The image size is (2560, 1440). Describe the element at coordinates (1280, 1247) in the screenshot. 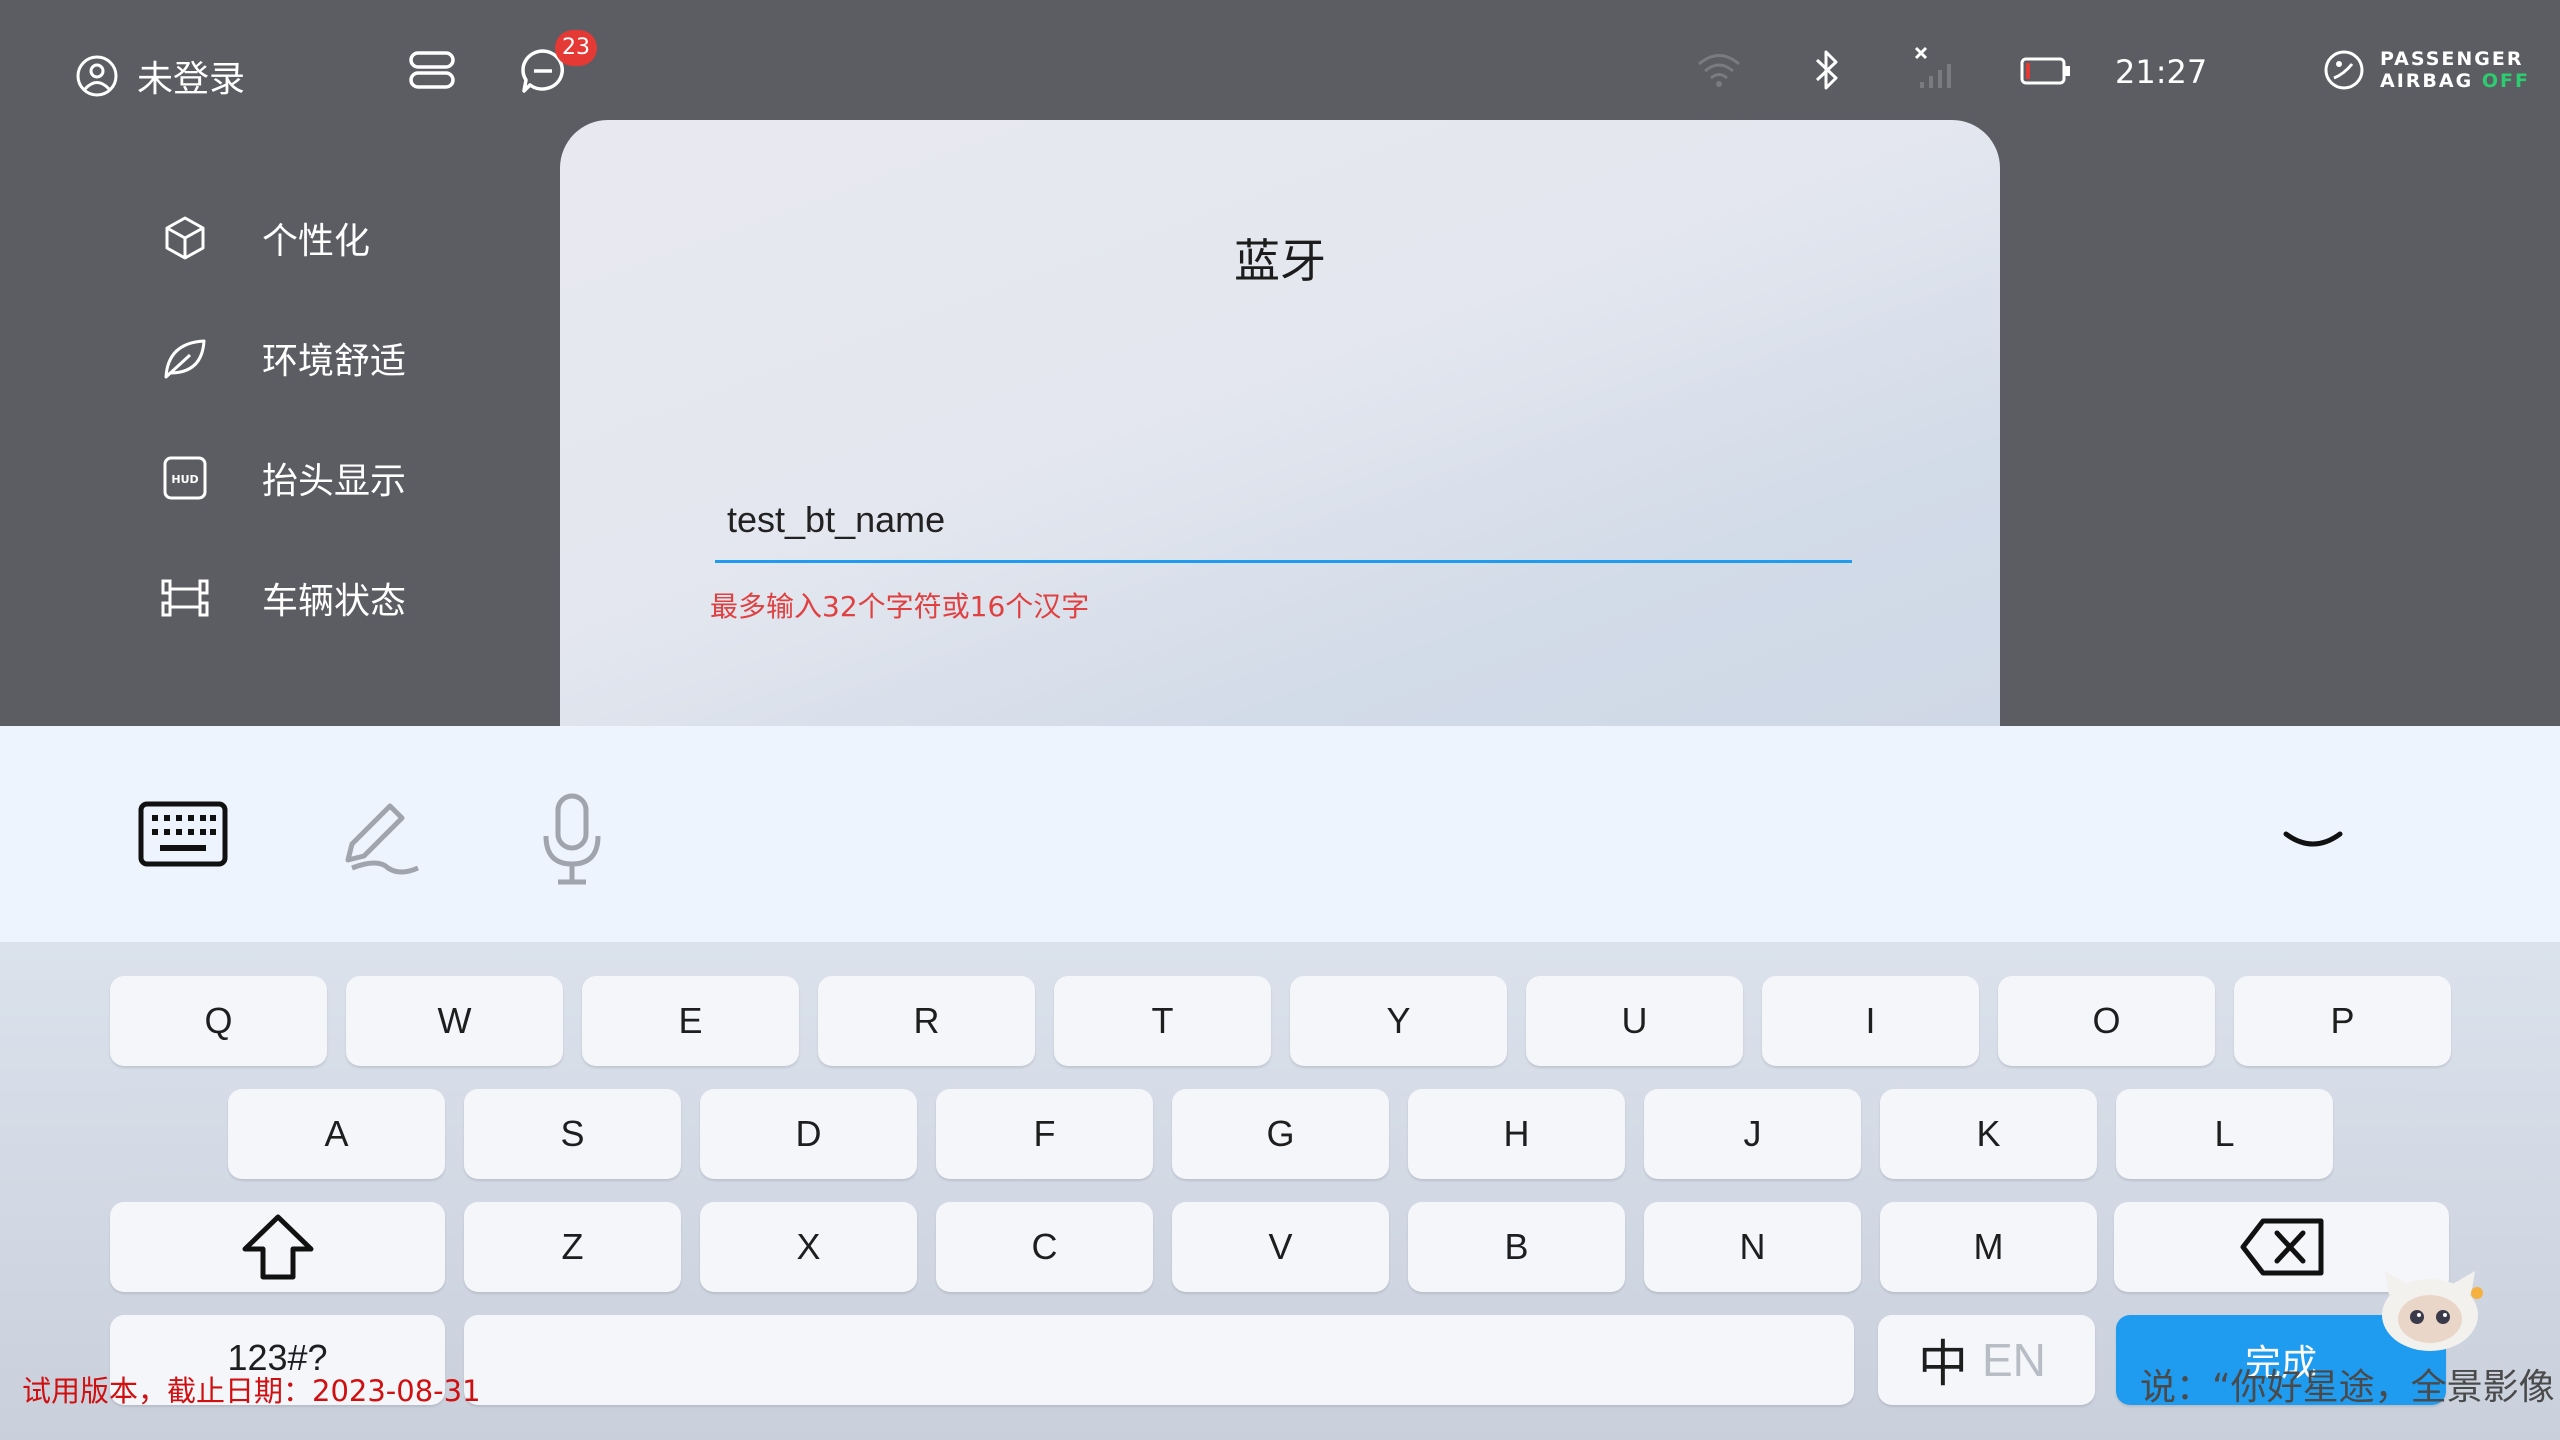

I see `key-v: V` at that location.